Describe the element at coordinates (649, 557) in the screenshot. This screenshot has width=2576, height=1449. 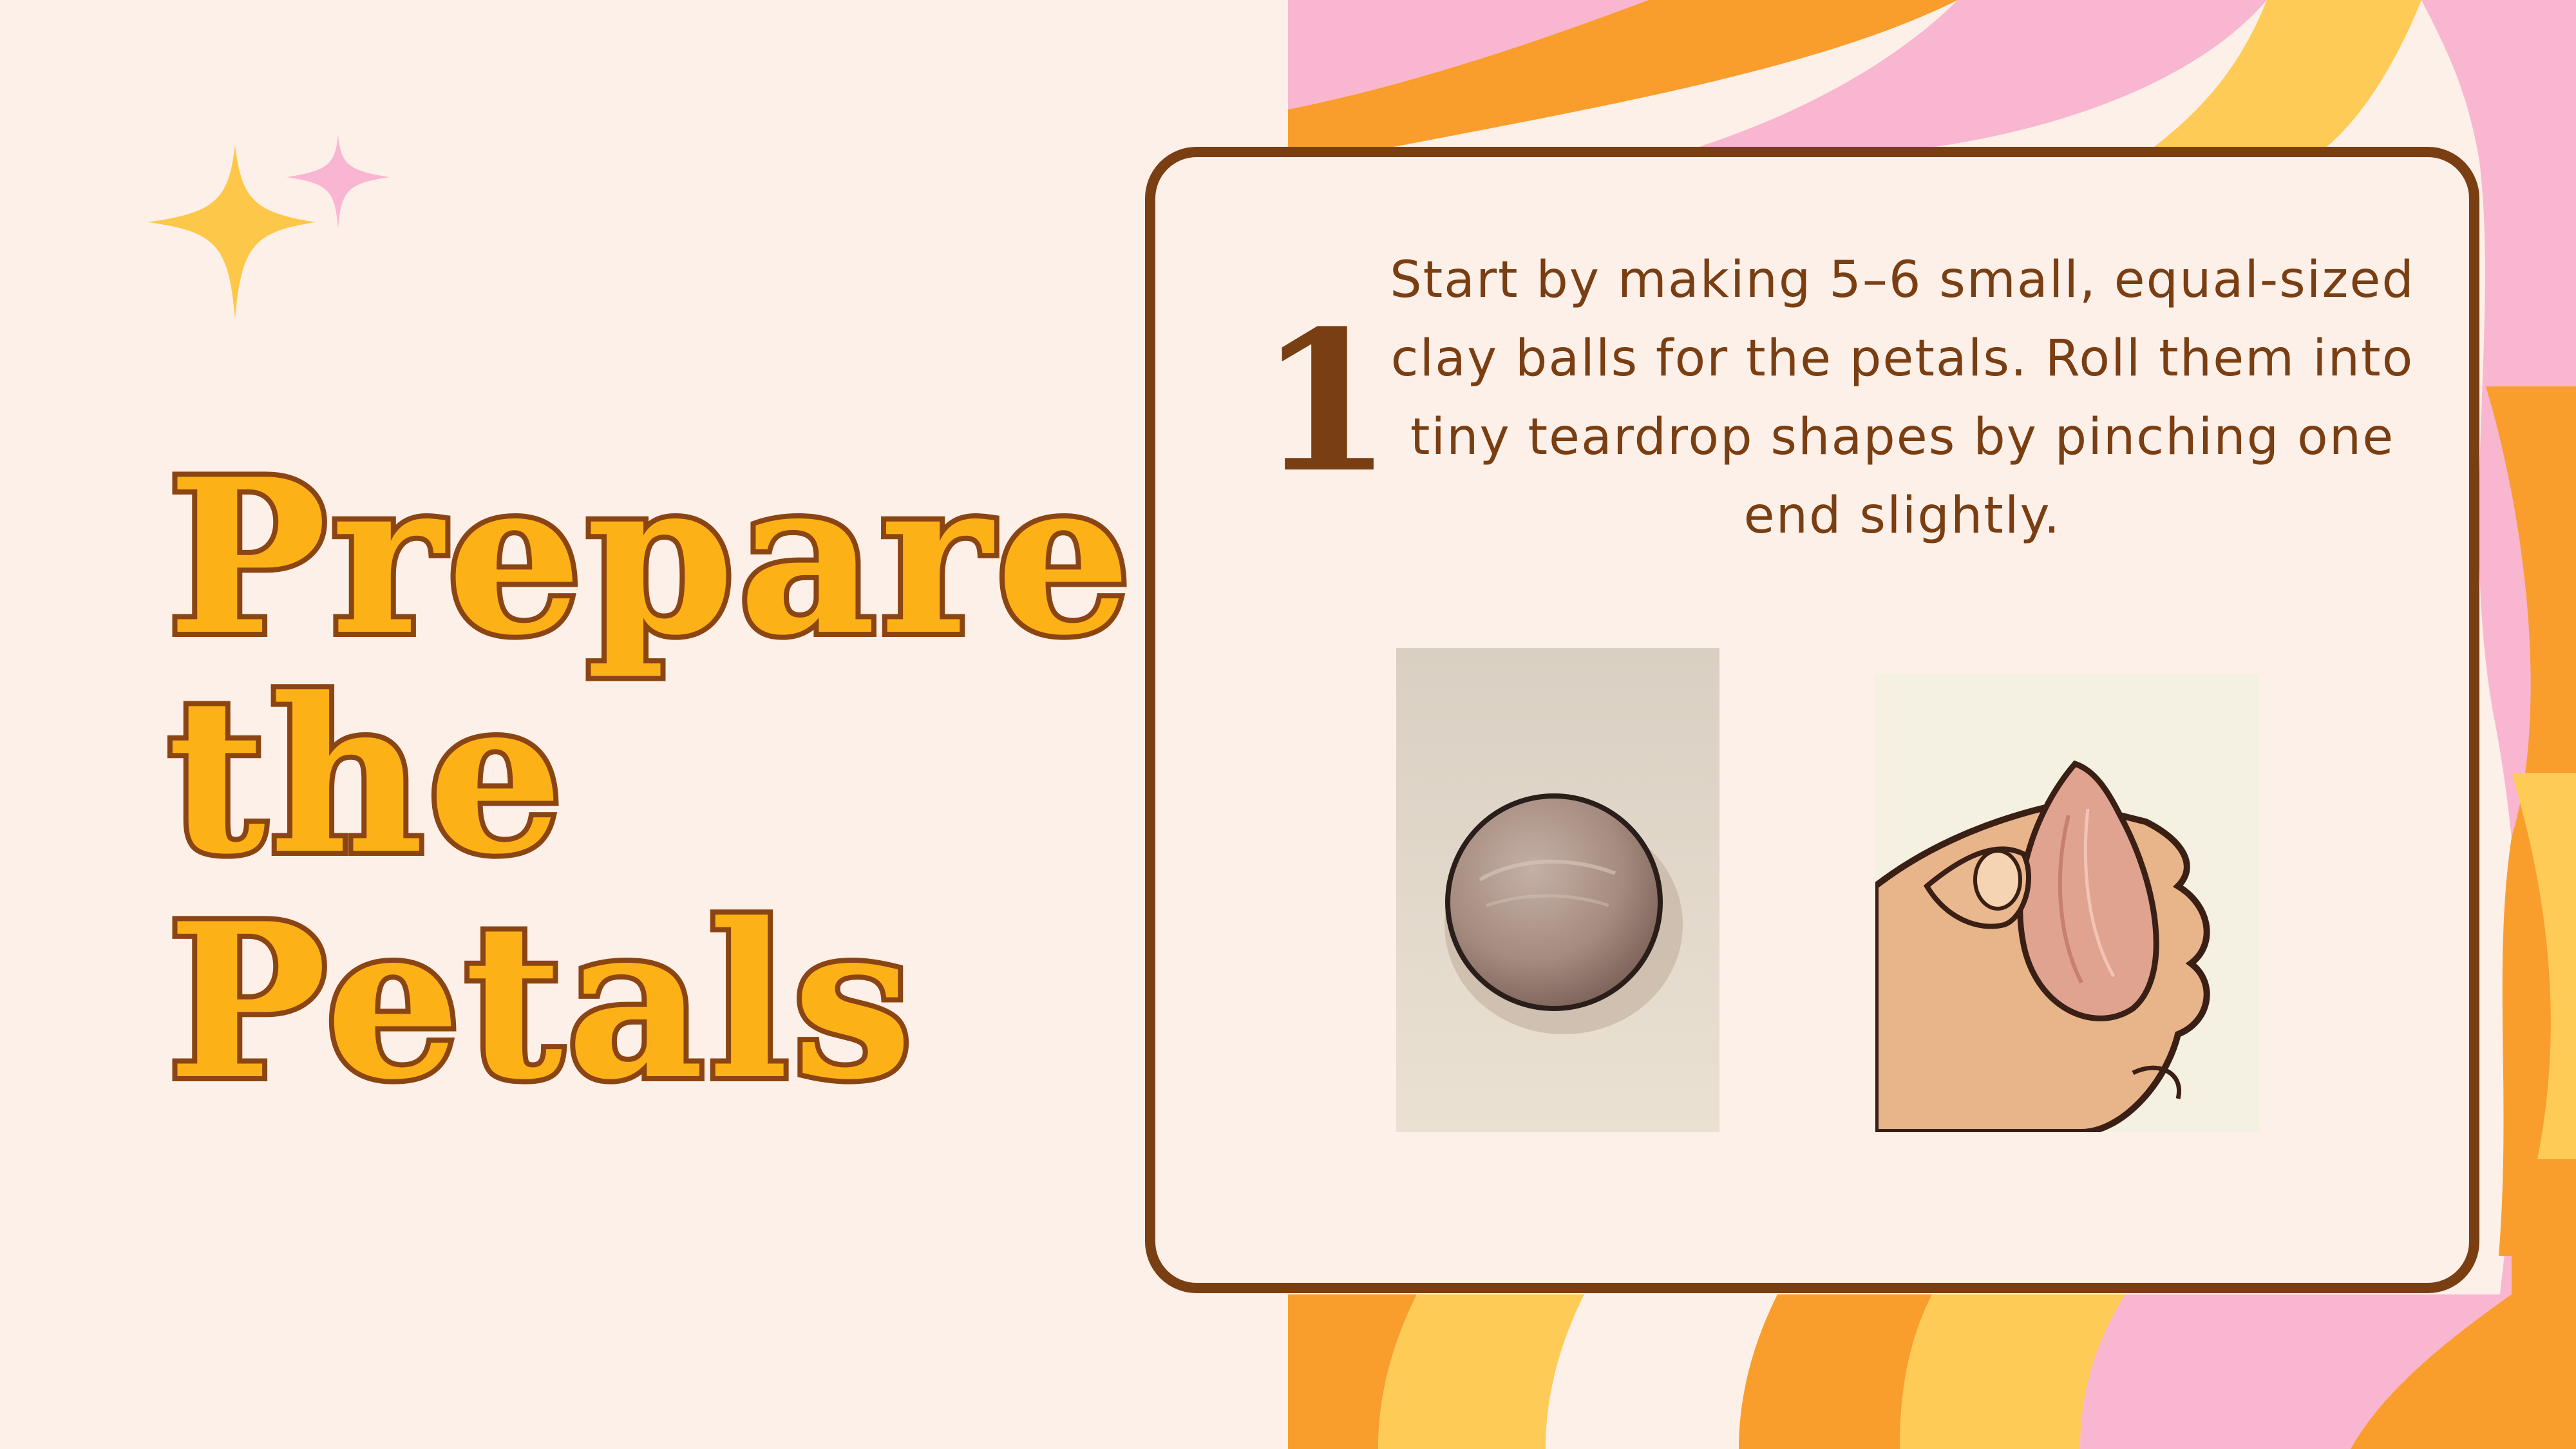
I see `title-line-1: Prepare` at that location.